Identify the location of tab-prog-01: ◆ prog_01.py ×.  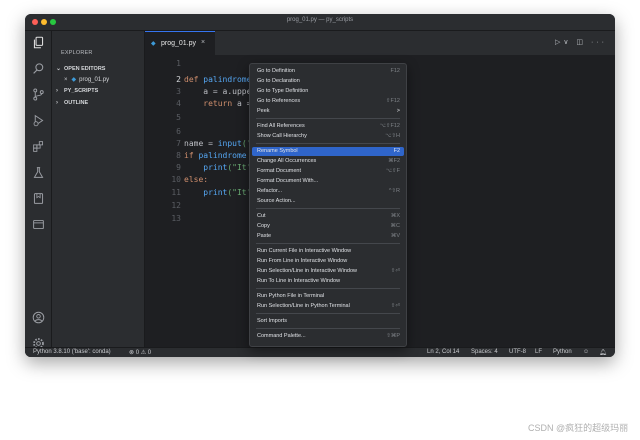
(180, 43).